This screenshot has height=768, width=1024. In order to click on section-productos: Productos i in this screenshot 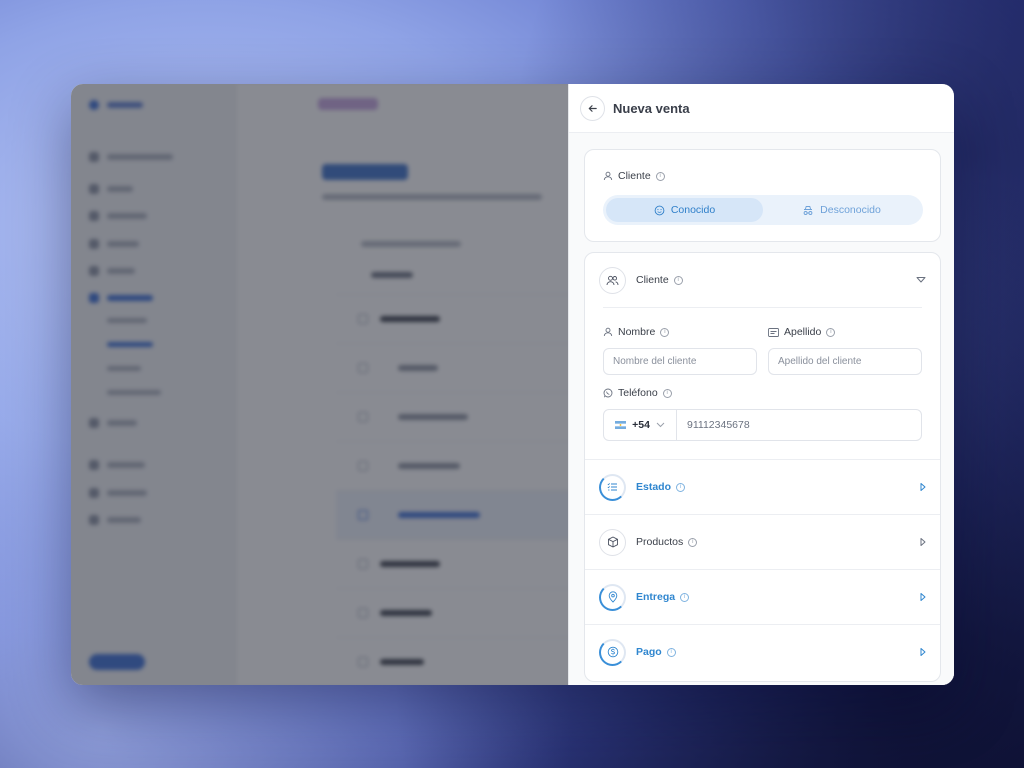, I will do `click(762, 541)`.